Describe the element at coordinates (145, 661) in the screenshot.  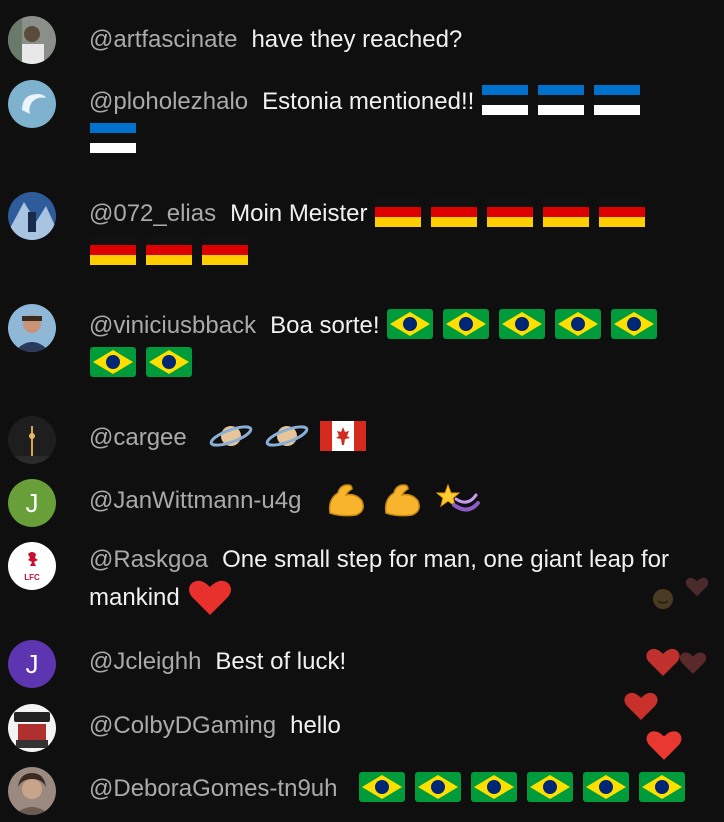
I see `author-name: @Jcleighh` at that location.